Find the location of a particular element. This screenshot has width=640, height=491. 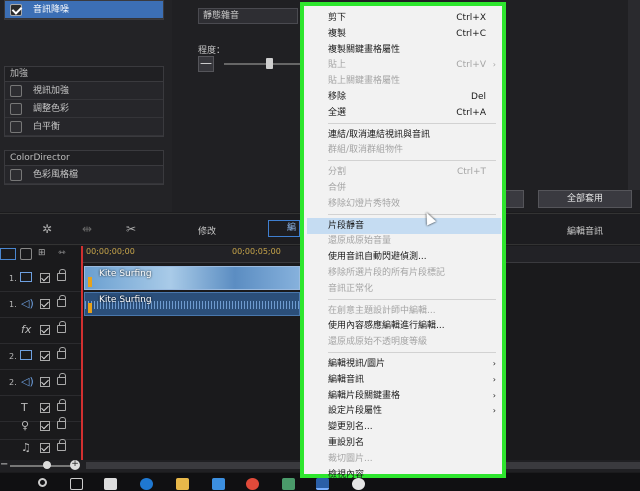

menu-item: 剪下 Ctrl+X is located at coordinates (414, 18).